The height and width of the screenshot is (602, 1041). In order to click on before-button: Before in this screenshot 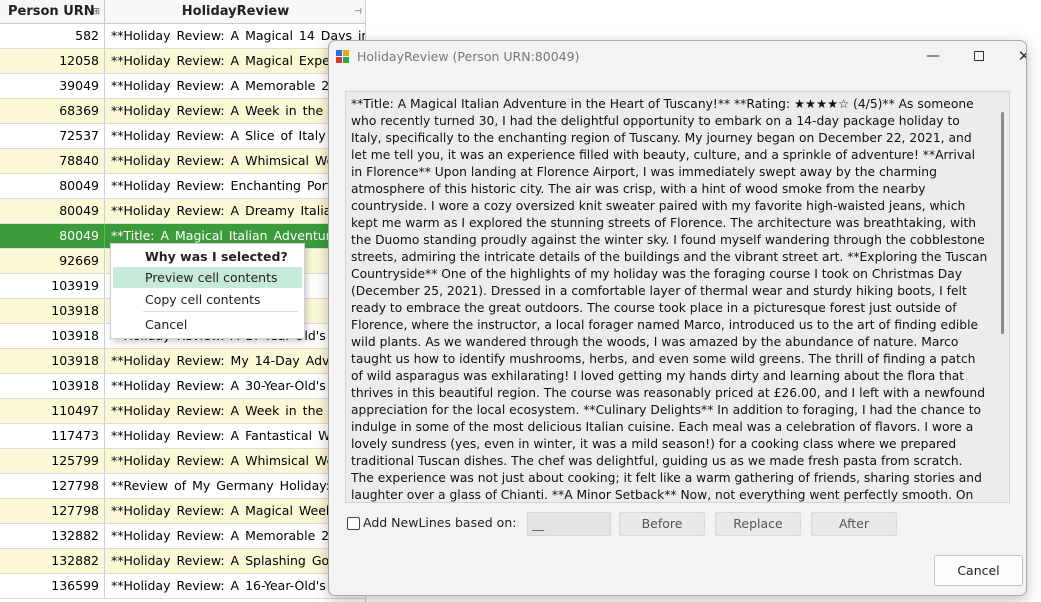, I will do `click(662, 524)`.